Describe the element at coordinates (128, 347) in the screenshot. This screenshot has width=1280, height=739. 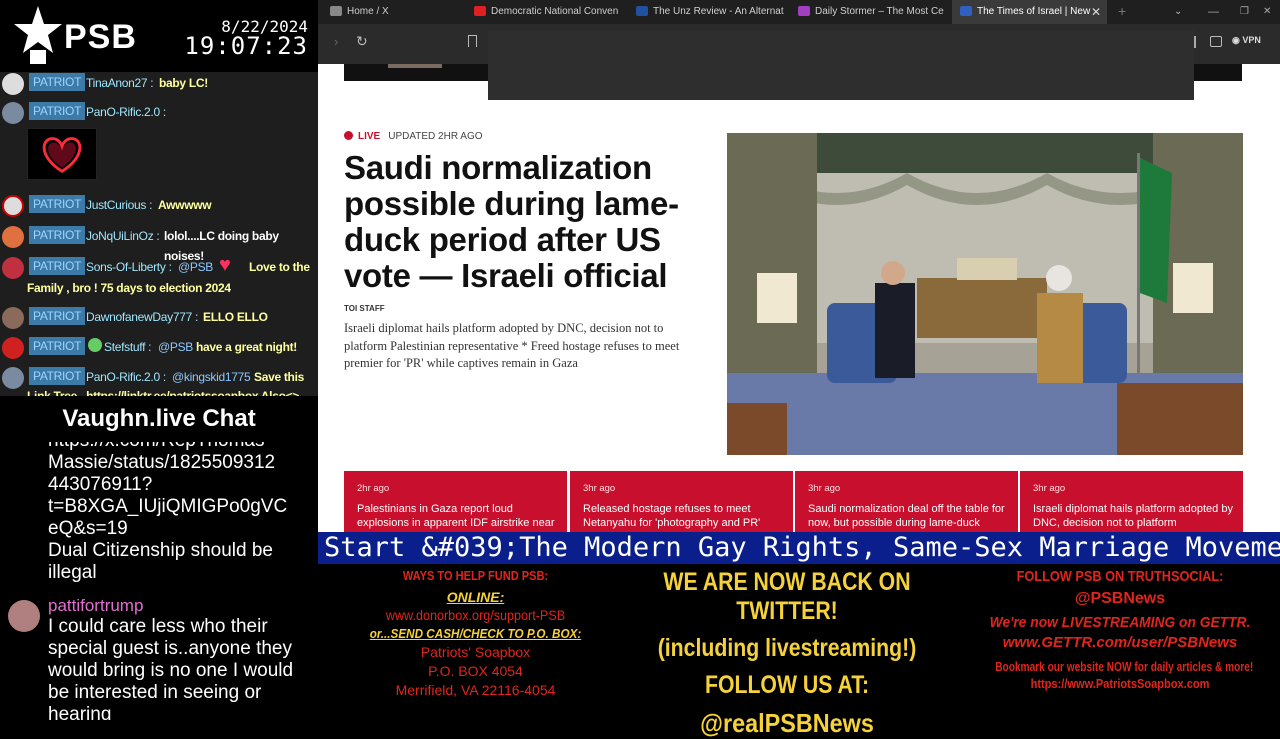
I see `chat-username: Stefstuff :` at that location.